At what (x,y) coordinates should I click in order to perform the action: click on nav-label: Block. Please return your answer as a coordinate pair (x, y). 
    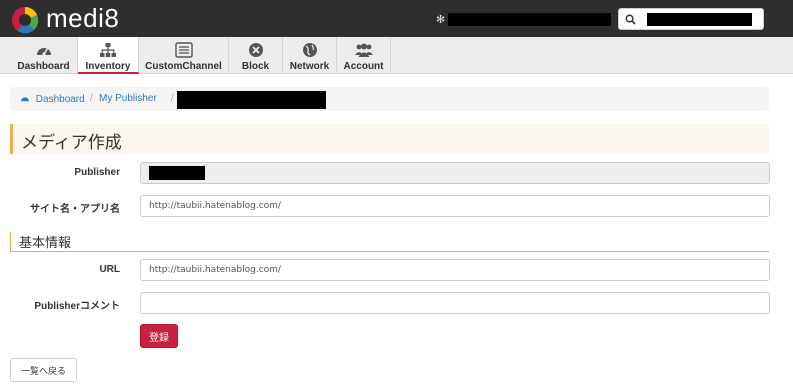
    Looking at the image, I should click on (255, 66).